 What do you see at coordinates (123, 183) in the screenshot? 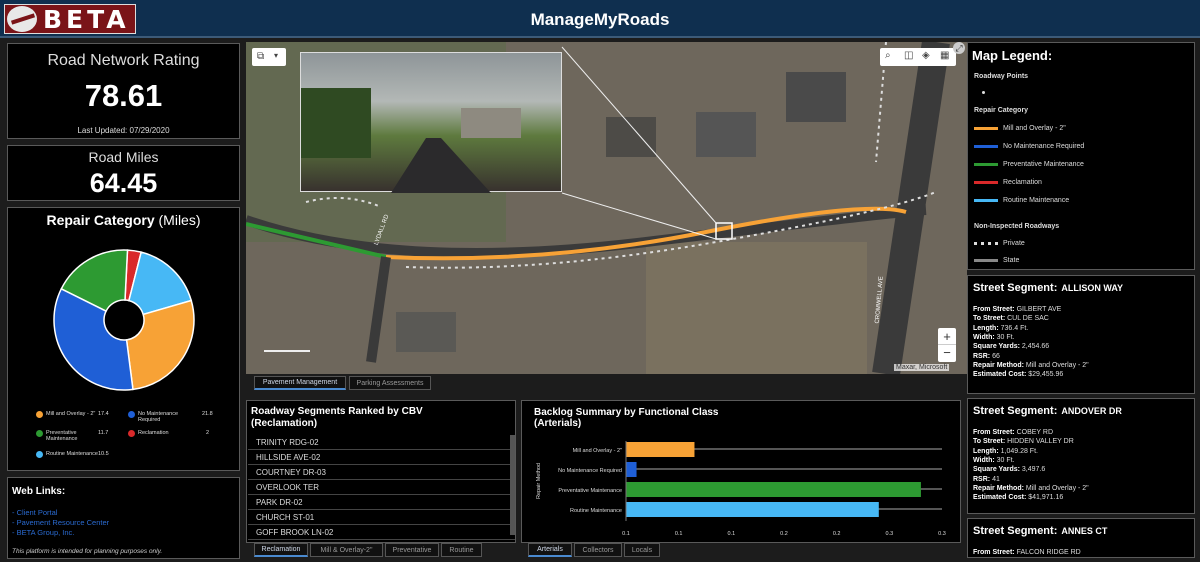
I see `miles-value: 64.45` at bounding box center [123, 183].